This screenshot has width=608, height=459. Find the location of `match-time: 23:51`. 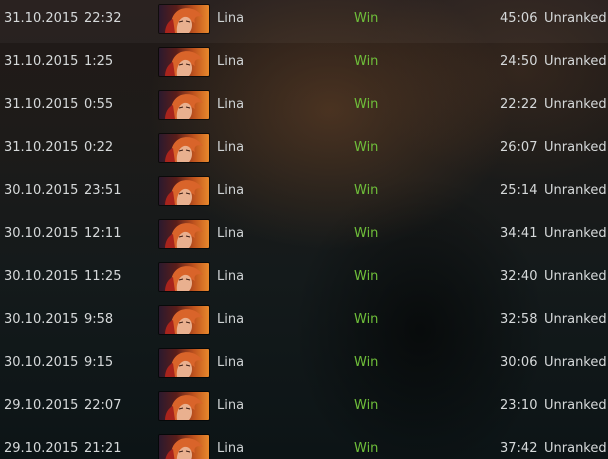

match-time: 23:51 is located at coordinates (103, 190).